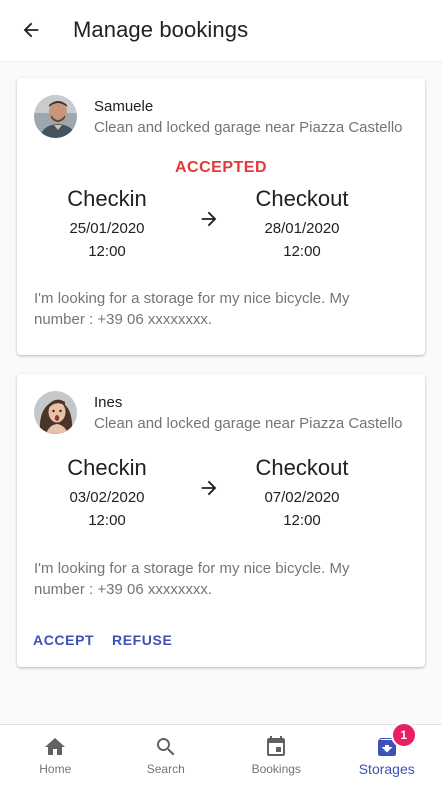 Image resolution: width=442 pixels, height=787 pixels. I want to click on nav-label: Home, so click(55, 769).